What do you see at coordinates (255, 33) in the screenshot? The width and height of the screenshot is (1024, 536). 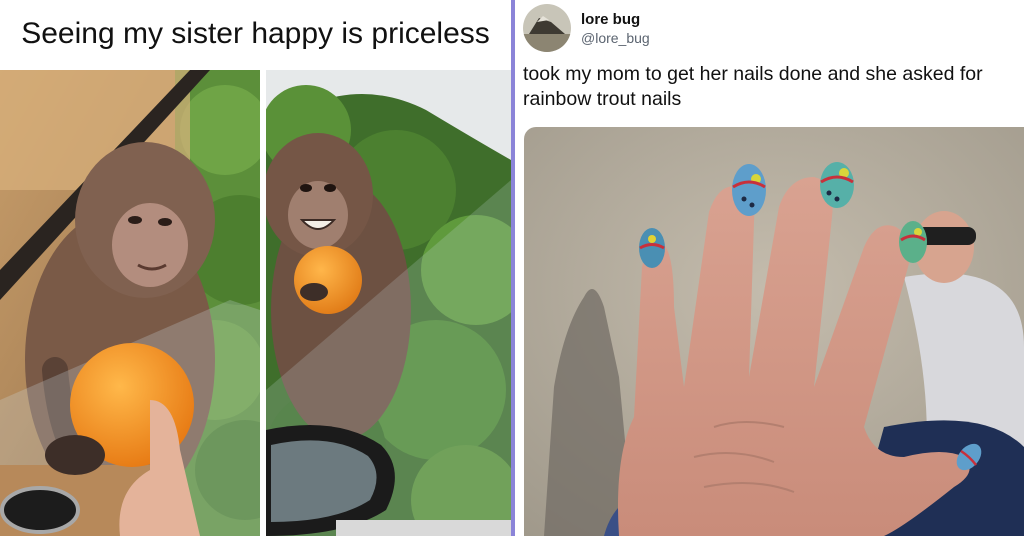 I see `meme-caption: Seeing my sister happy is priceless` at bounding box center [255, 33].